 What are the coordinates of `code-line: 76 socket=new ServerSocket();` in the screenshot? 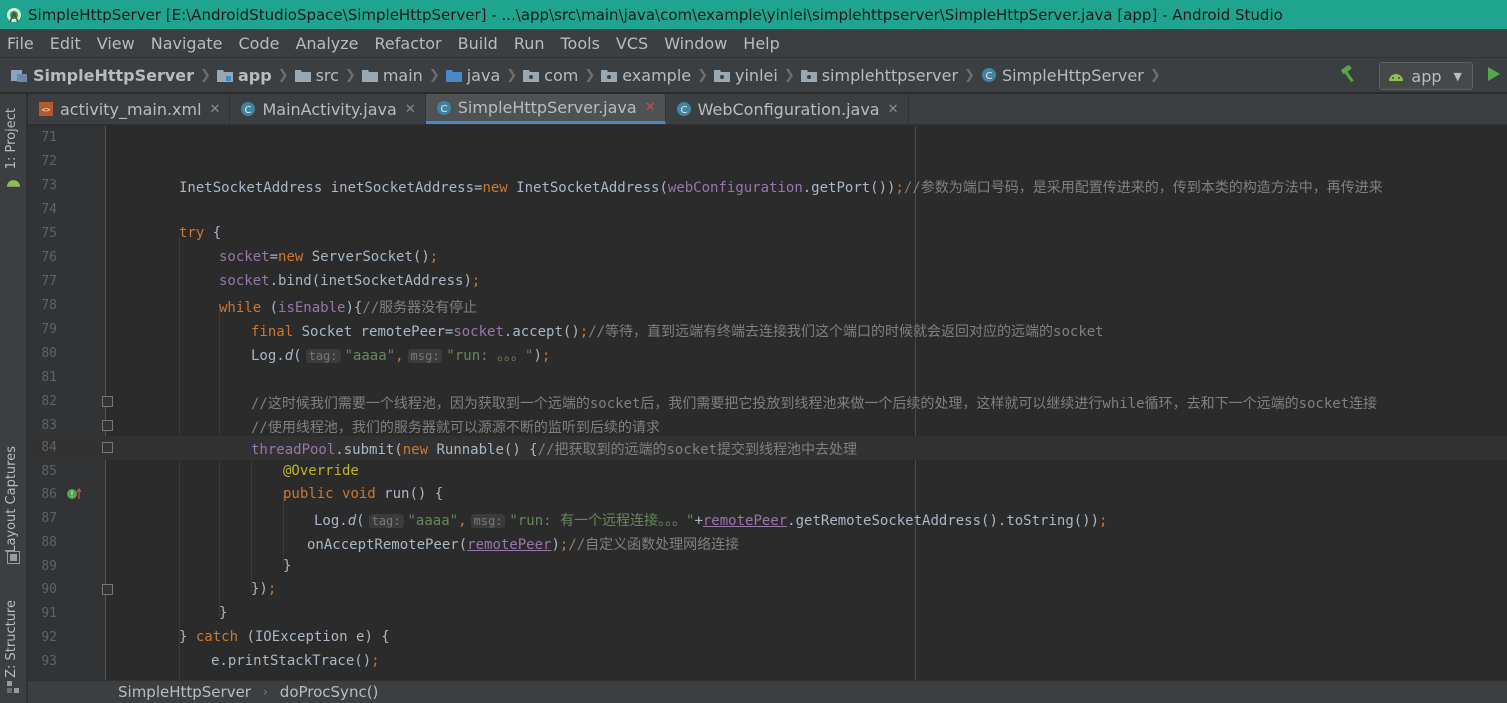 It's located at (767, 258).